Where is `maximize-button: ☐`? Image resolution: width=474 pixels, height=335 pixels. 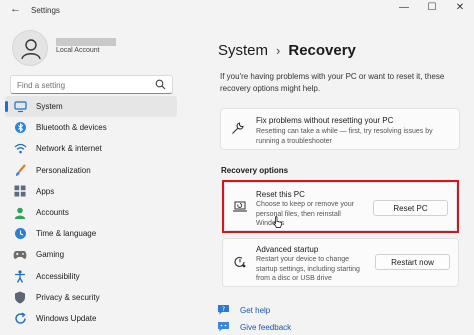 maximize-button: ☐ is located at coordinates (432, 7).